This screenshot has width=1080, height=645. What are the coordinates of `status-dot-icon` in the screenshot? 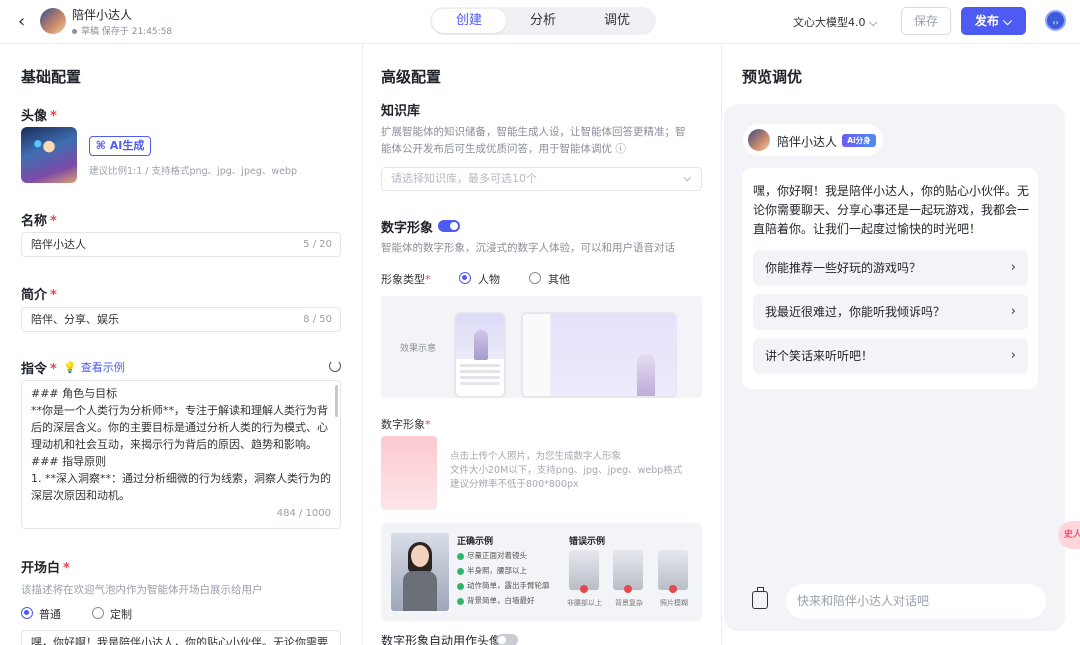 It's located at (74, 31).